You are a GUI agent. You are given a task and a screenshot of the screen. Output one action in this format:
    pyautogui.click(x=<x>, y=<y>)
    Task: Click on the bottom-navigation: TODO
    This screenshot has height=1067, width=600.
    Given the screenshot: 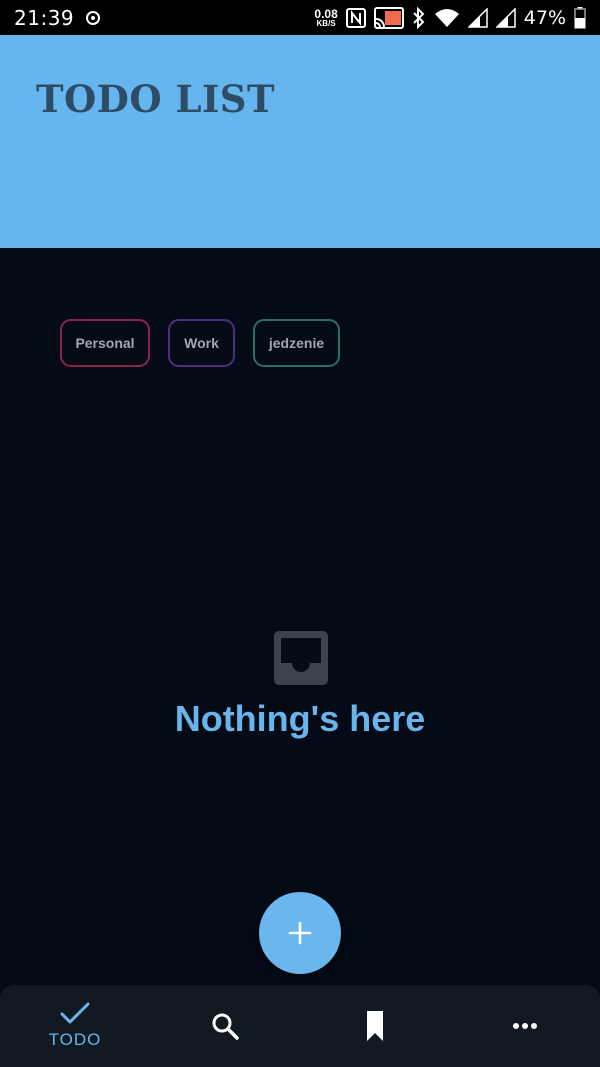 What is the action you would take?
    pyautogui.click(x=300, y=1026)
    